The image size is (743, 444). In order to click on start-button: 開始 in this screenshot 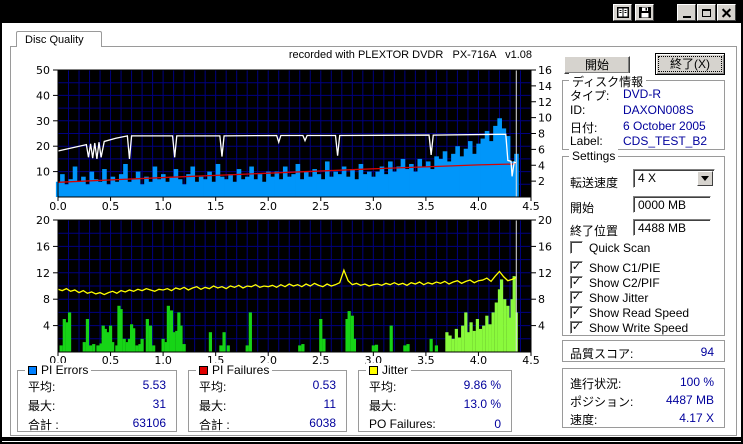, I will do `click(597, 65)`.